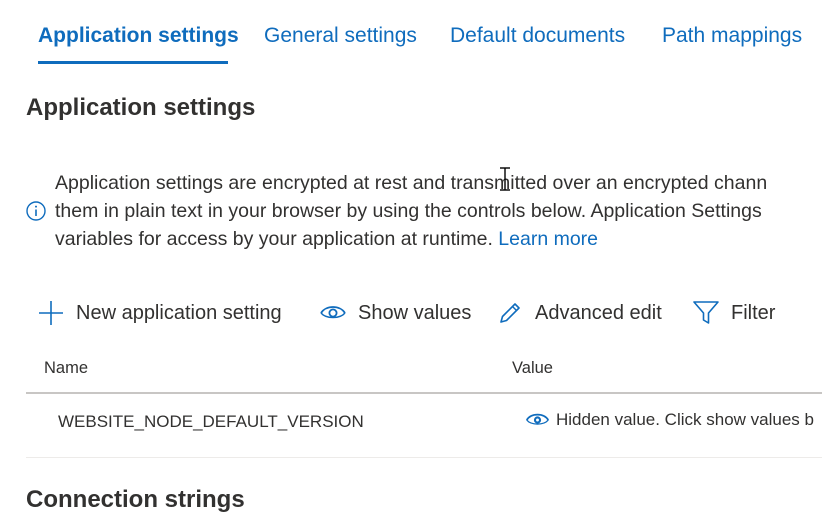 This screenshot has width=822, height=520. I want to click on tab-default-documents: Default documents, so click(537, 36).